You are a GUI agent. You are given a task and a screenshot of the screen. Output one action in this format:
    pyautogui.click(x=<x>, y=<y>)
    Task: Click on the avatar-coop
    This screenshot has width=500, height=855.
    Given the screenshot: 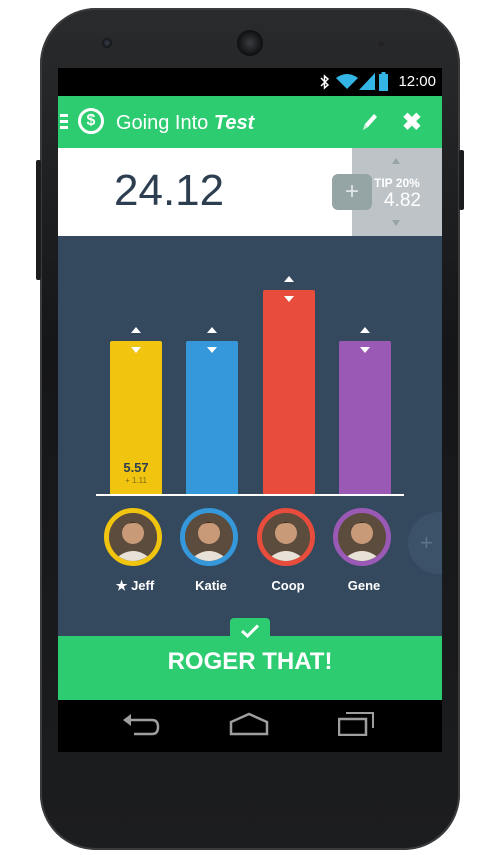 What is the action you would take?
    pyautogui.click(x=286, y=537)
    